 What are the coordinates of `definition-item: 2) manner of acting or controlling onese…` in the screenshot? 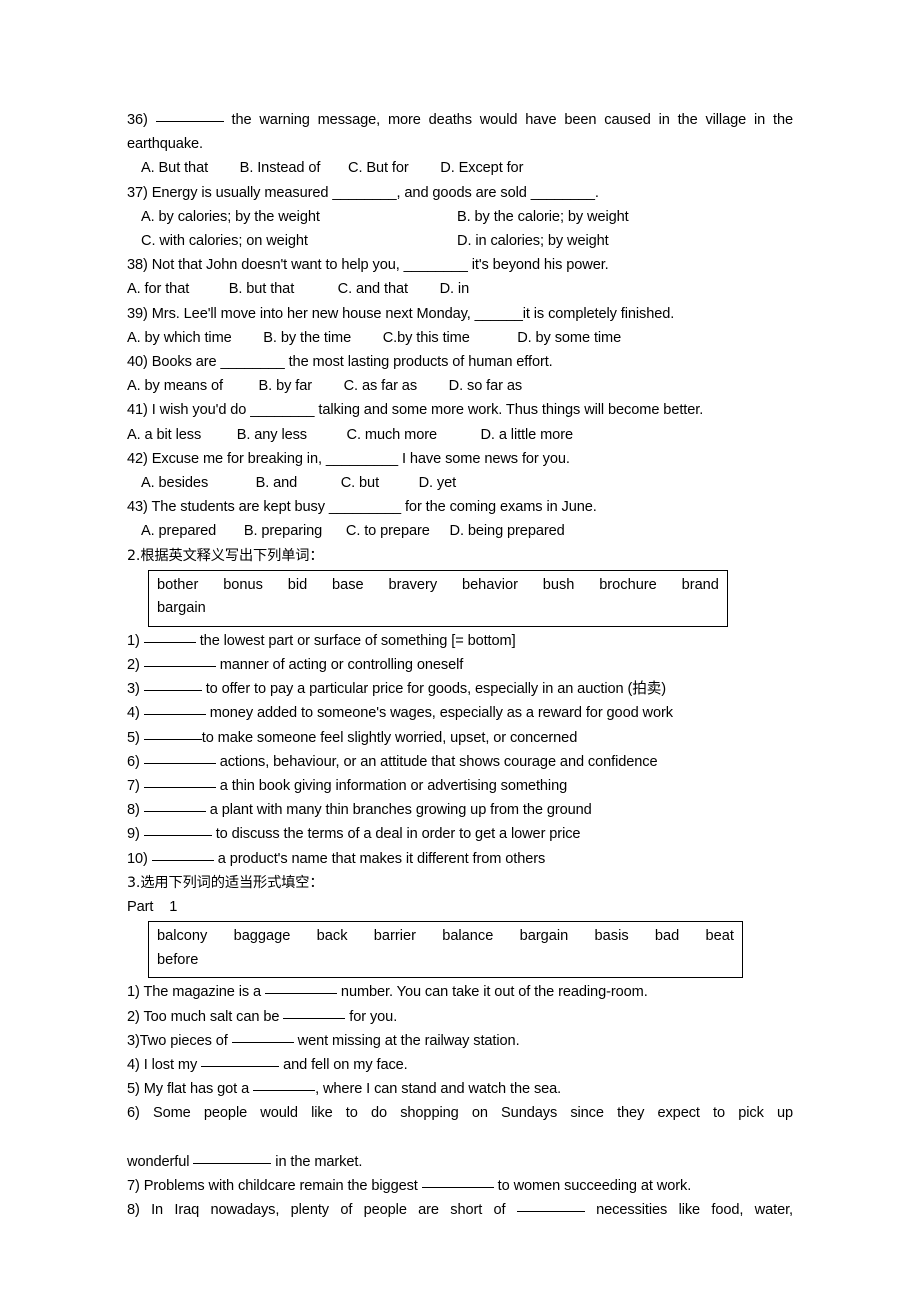 It's located at (460, 665).